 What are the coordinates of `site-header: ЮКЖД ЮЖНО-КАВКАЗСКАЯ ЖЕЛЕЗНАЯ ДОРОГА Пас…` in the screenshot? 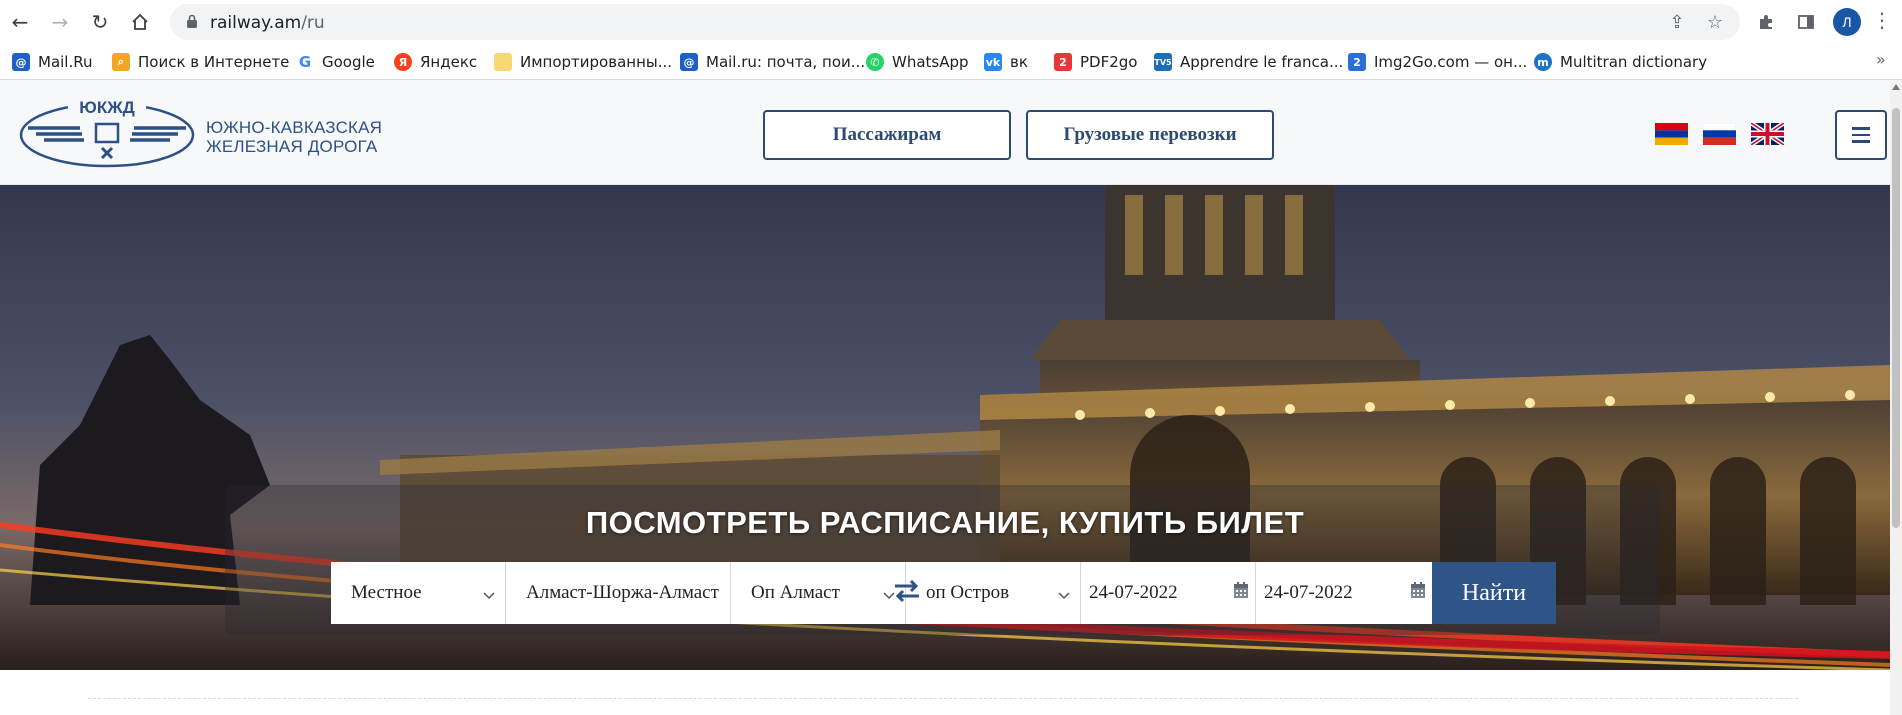 It's located at (951, 132).